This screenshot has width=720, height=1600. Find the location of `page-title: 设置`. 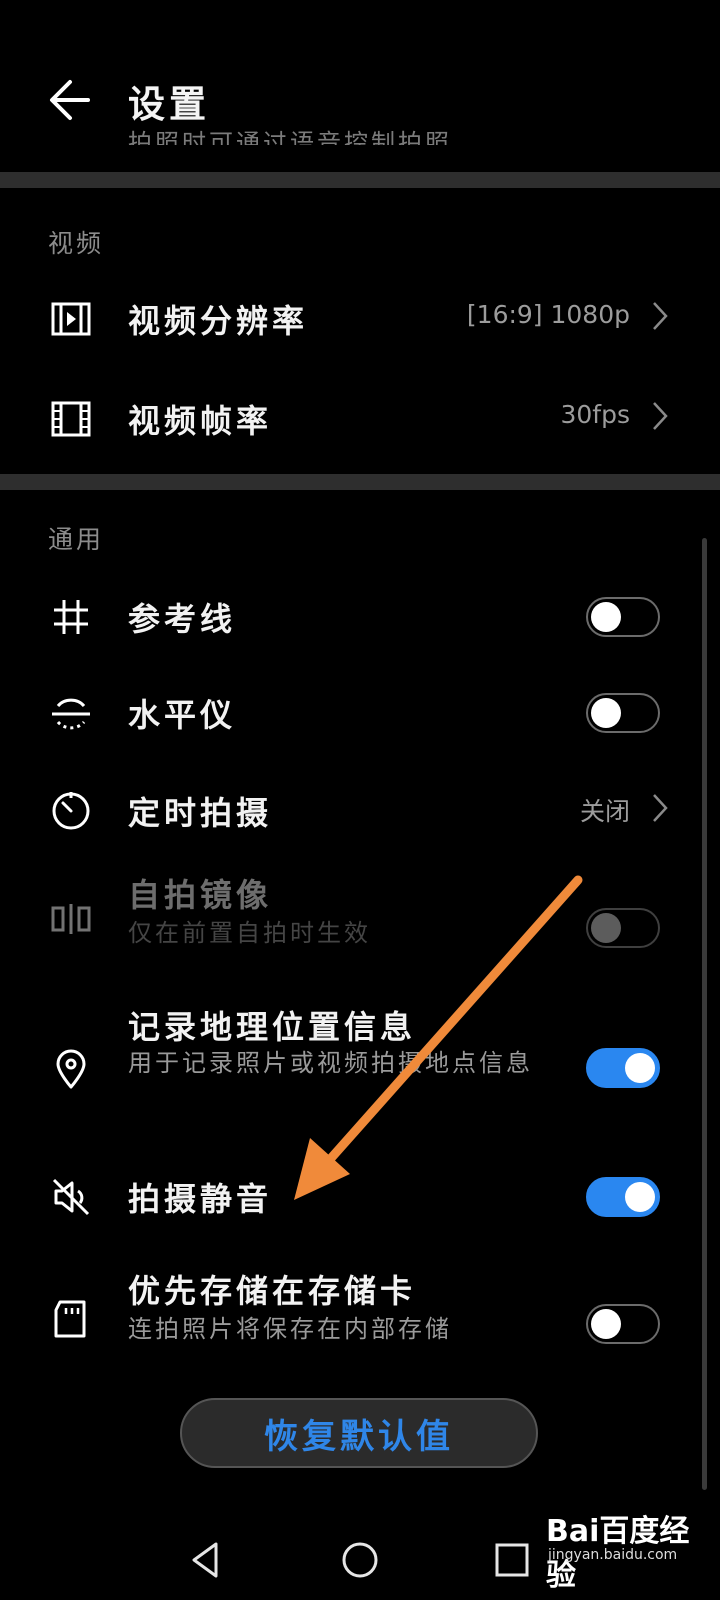

page-title: 设置 is located at coordinates (169, 104).